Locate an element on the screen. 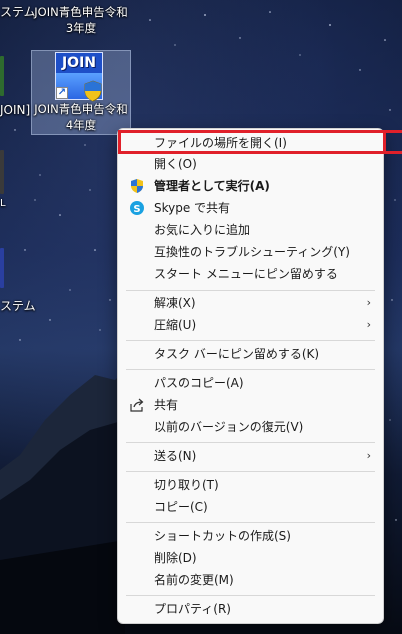 The height and width of the screenshot is (634, 402). menu-item-troubleshoot-compat: 互換性のトラブルシューティング(Y) is located at coordinates (250, 252).